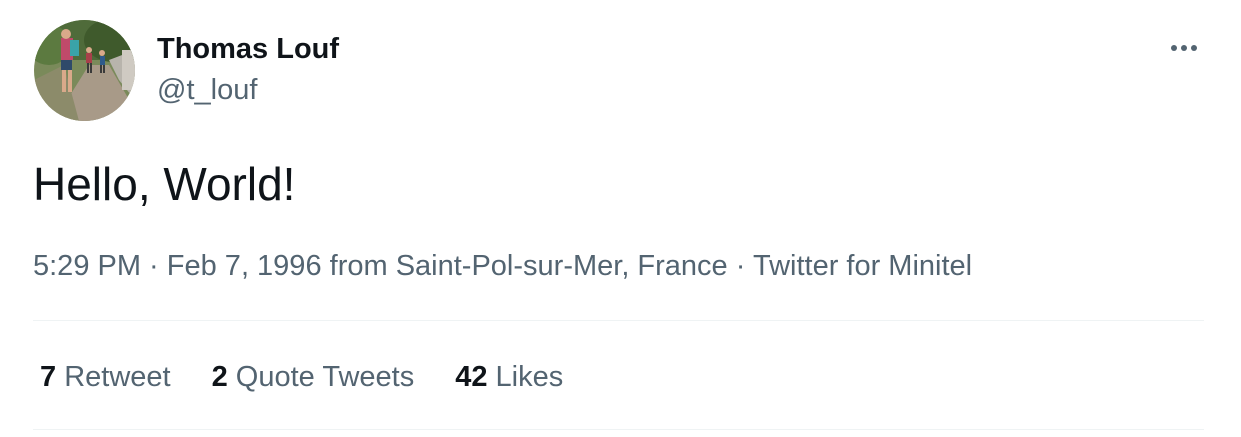 The height and width of the screenshot is (437, 1241). What do you see at coordinates (471, 377) in the screenshot?
I see `likes-count: 42` at bounding box center [471, 377].